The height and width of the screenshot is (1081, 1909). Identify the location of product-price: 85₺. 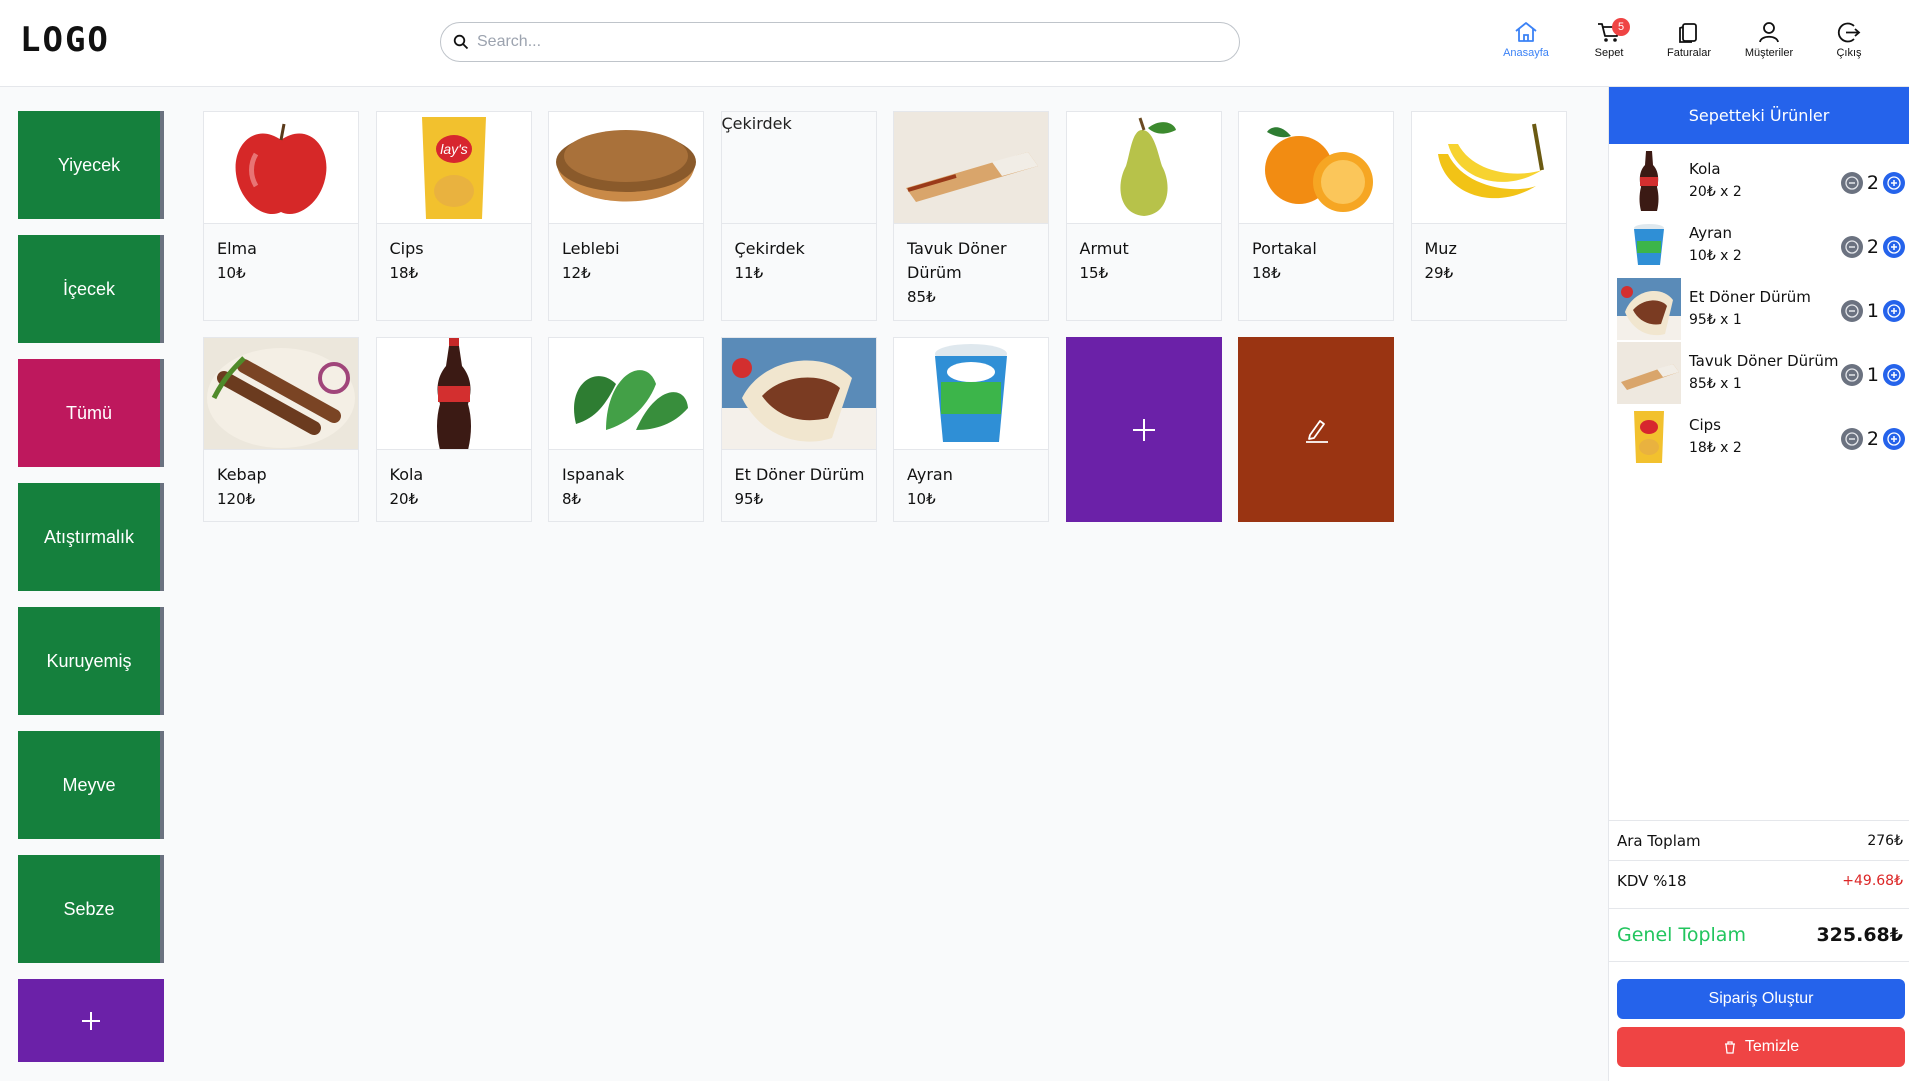
(921, 297).